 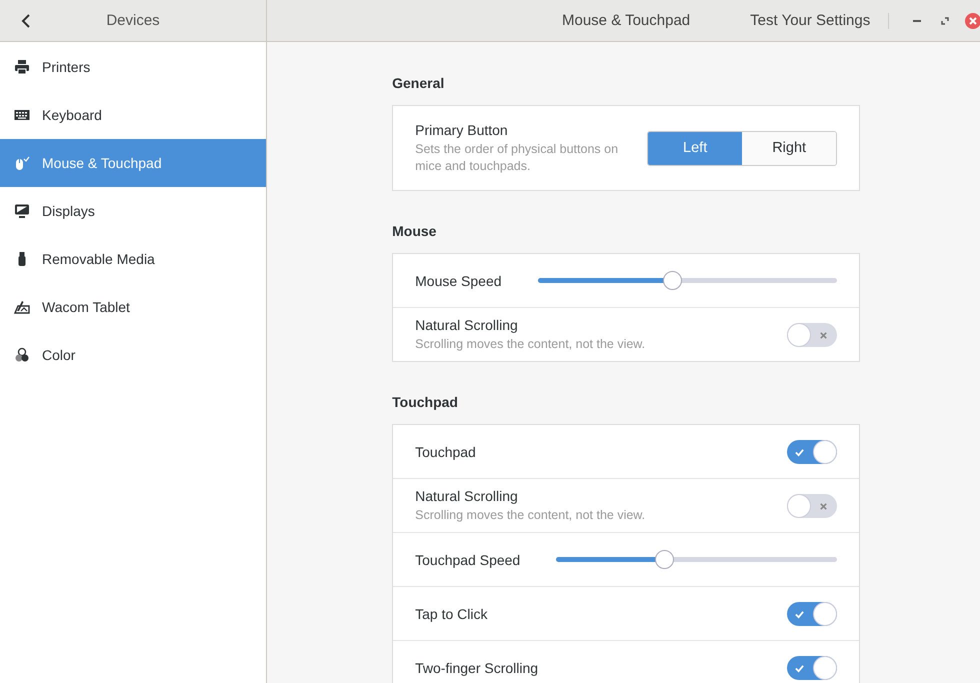 What do you see at coordinates (22, 163) in the screenshot?
I see `mouse-icon` at bounding box center [22, 163].